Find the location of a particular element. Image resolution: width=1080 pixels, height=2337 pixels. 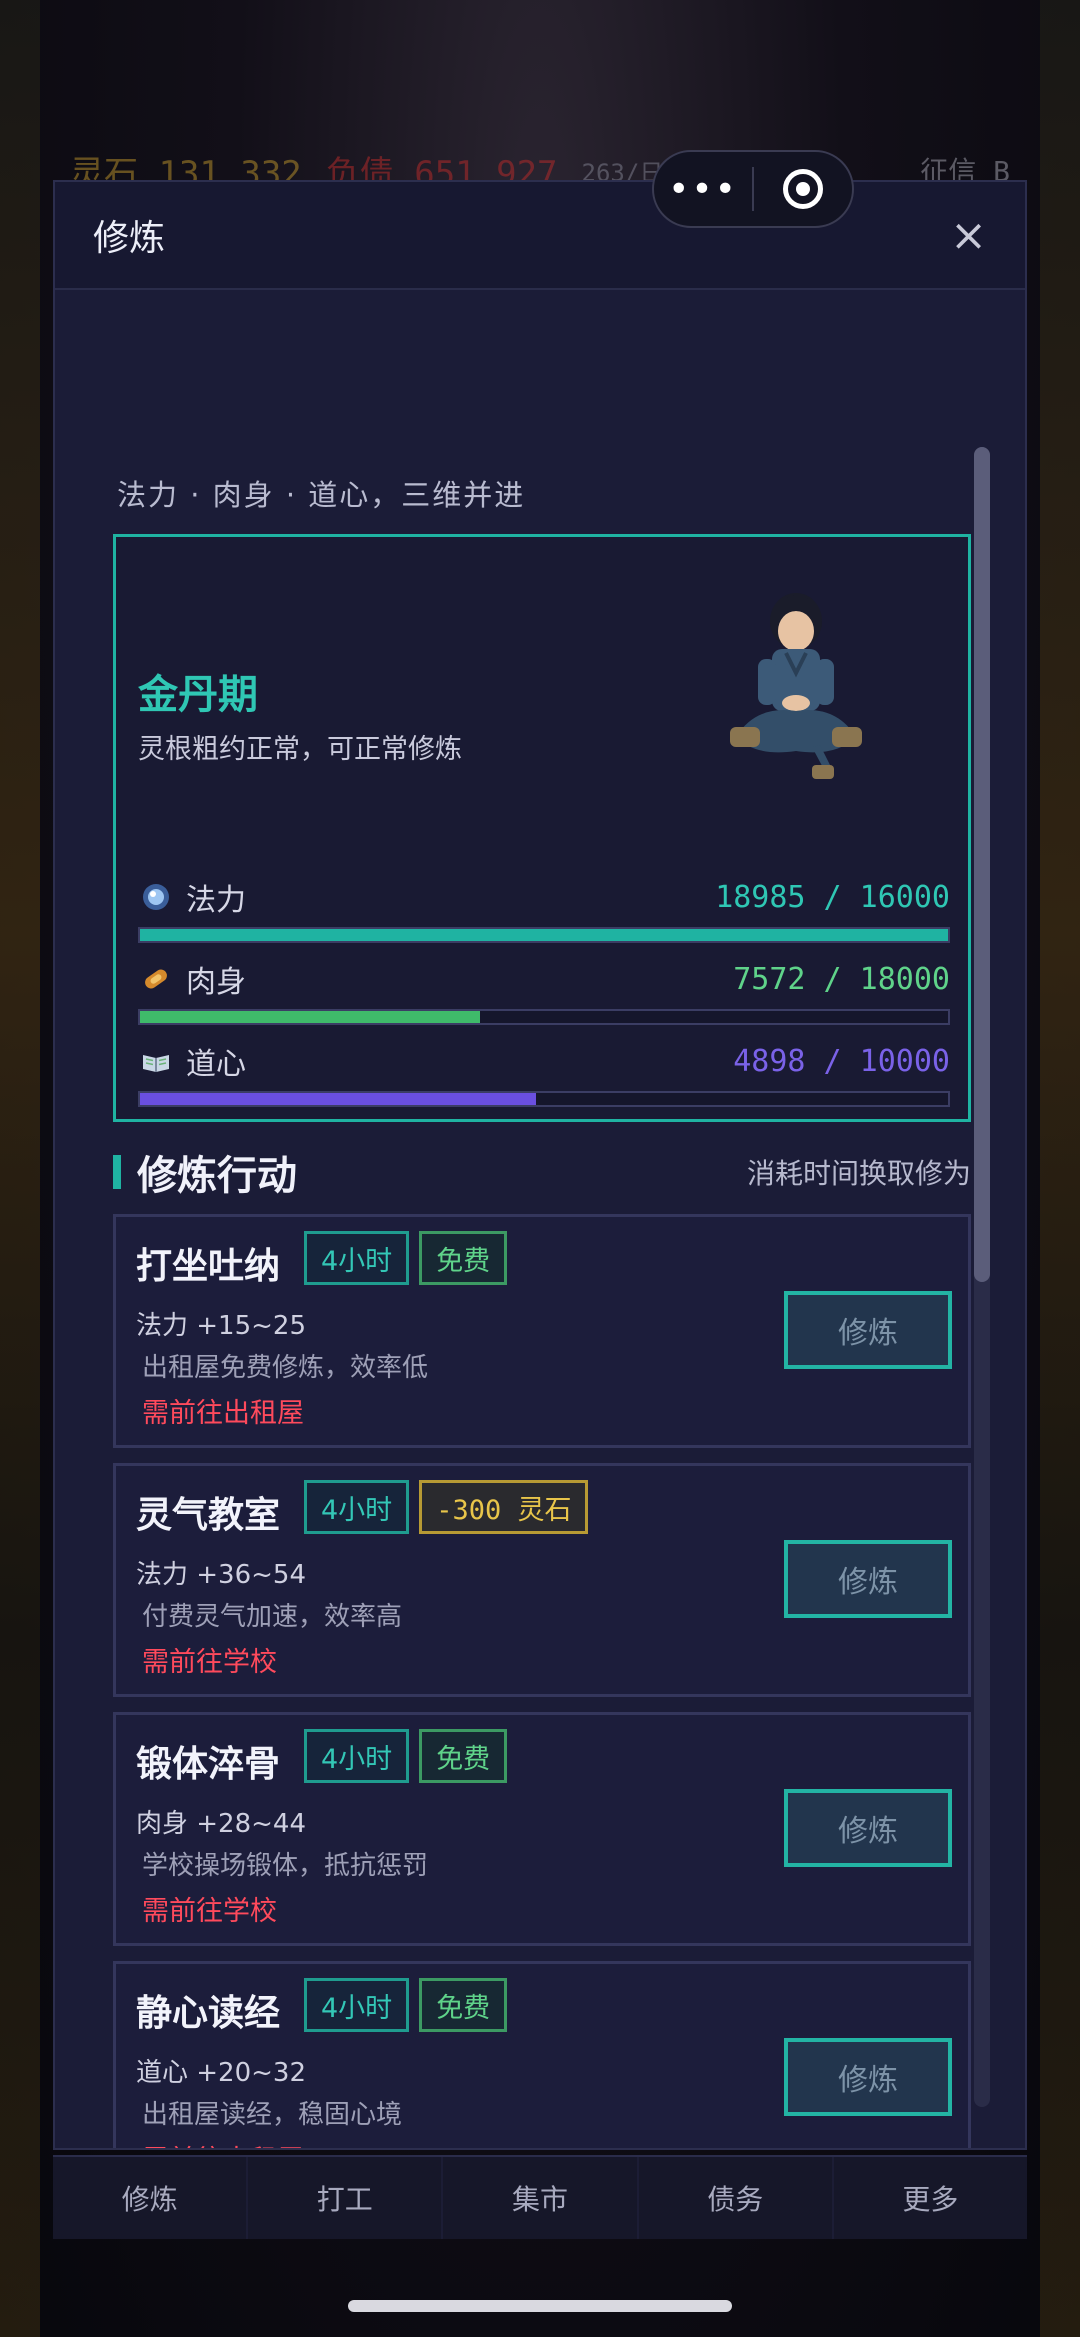

panel-subtitle: 法力 · 肉身 · 道心，三维并进 is located at coordinates (321, 495).